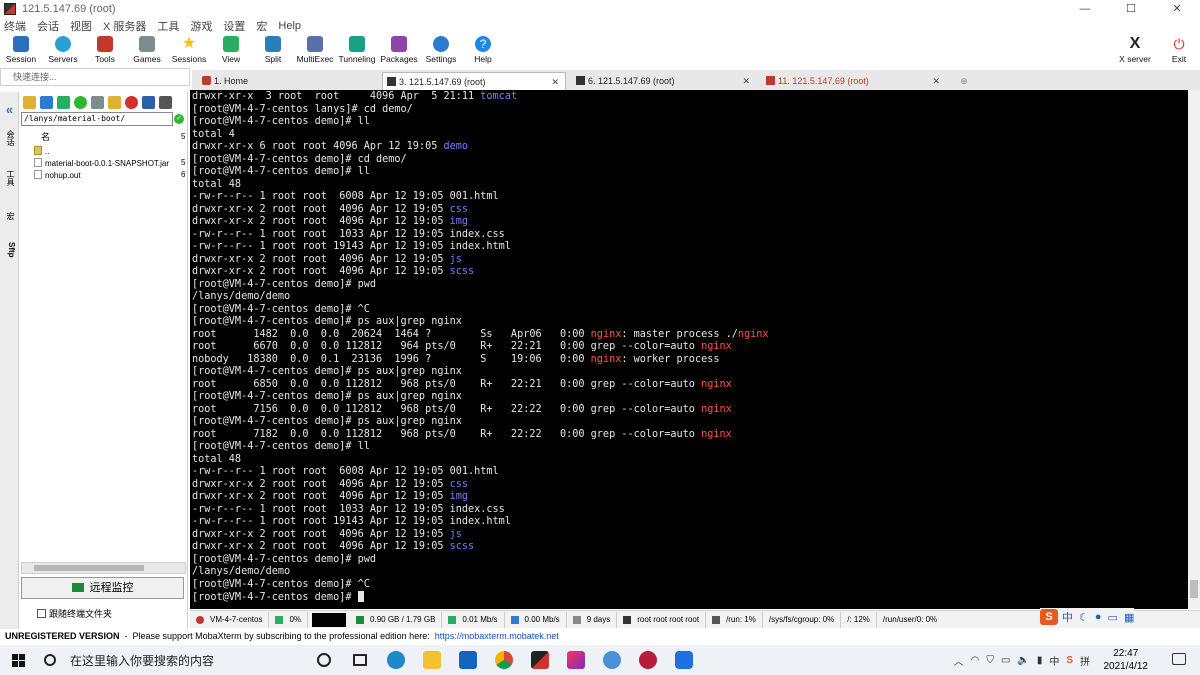  I want to click on sessions-button: ★ Sessions, so click(189, 51).